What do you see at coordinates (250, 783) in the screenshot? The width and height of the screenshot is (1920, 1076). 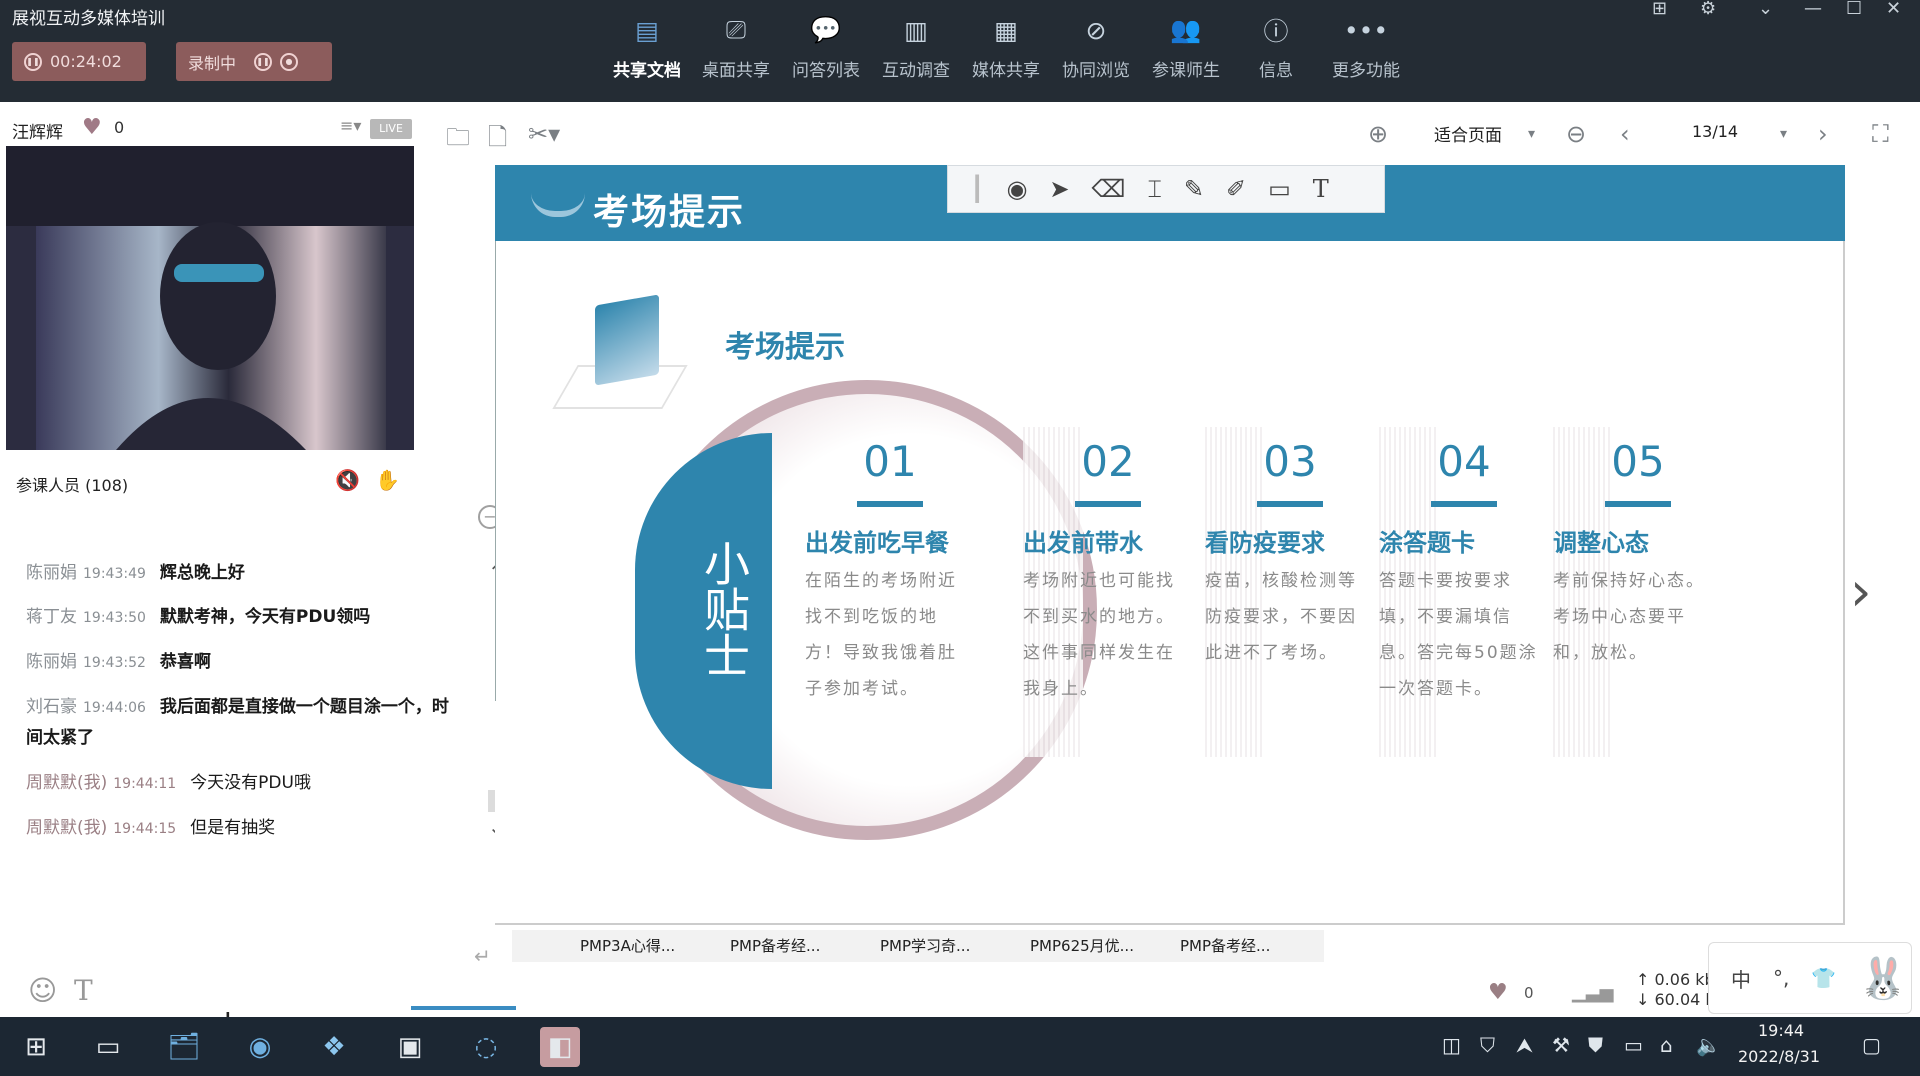 I see `chat-text: 今天没有PDU哦` at bounding box center [250, 783].